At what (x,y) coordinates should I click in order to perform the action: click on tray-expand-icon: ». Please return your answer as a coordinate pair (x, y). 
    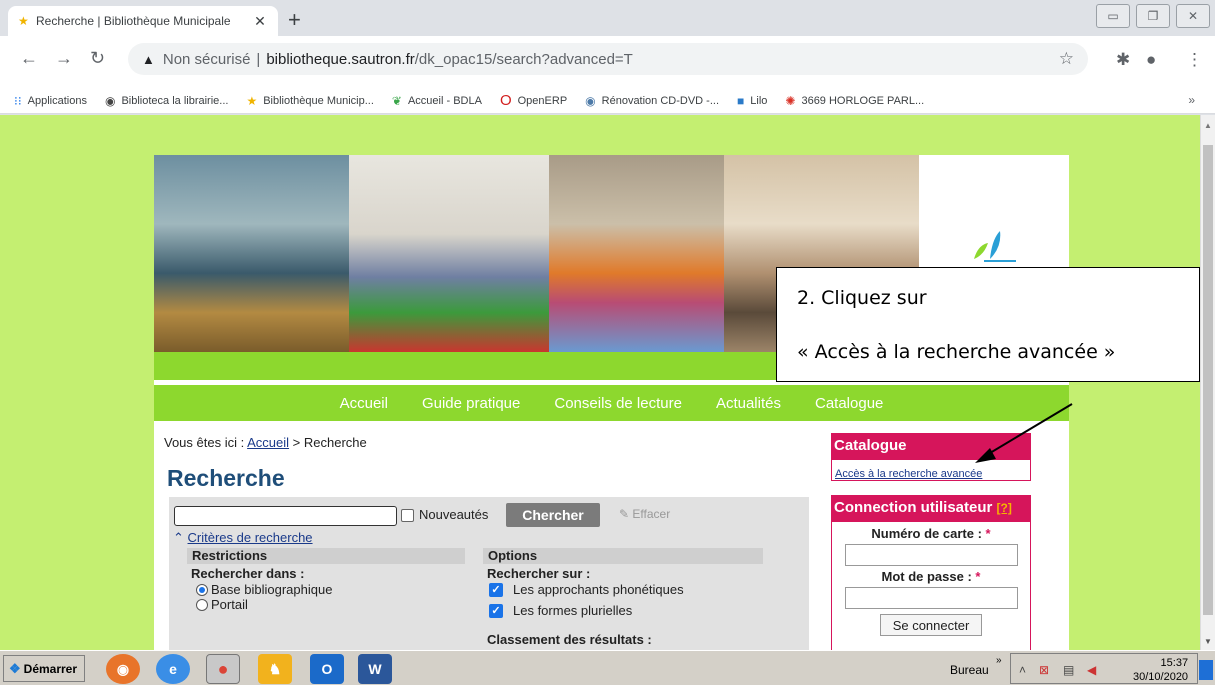
    Looking at the image, I should click on (999, 660).